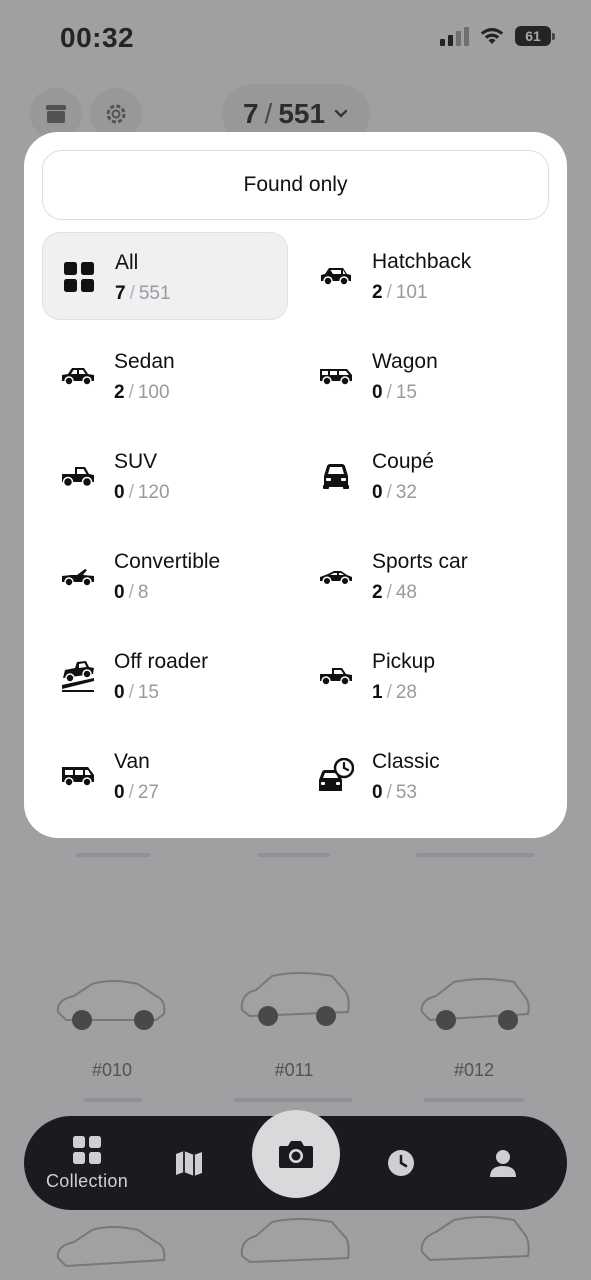  What do you see at coordinates (423, 776) in the screenshot?
I see `category-item-classic: Classic 0/53` at bounding box center [423, 776].